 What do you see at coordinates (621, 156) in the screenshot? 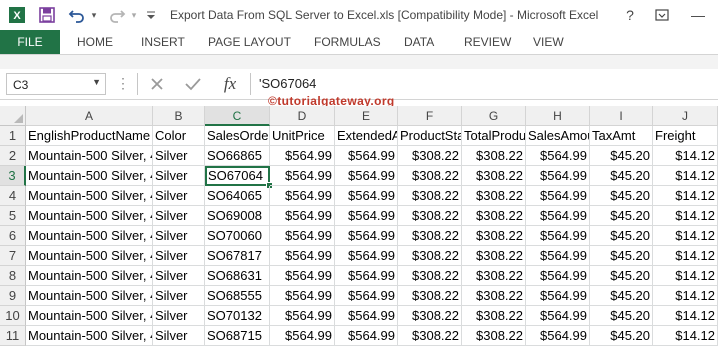
I see `cell-i2: $45.20` at bounding box center [621, 156].